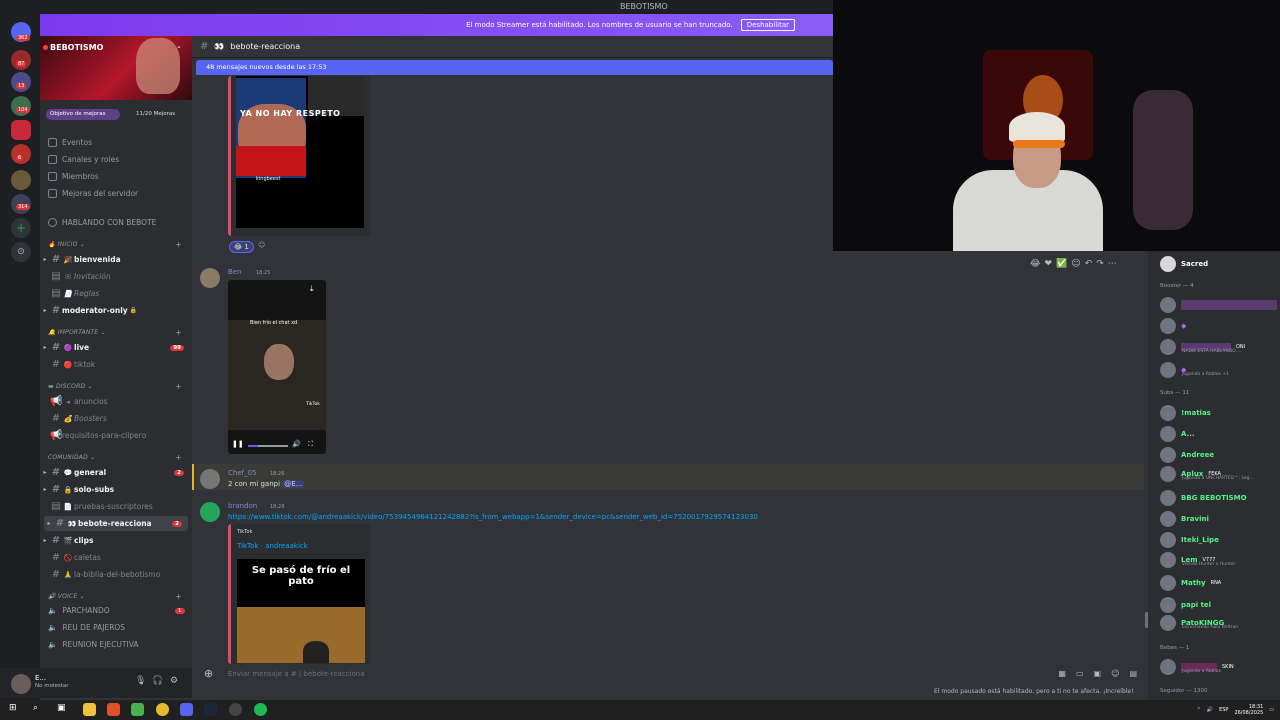  I want to click on brave-icon, so click(113, 709).